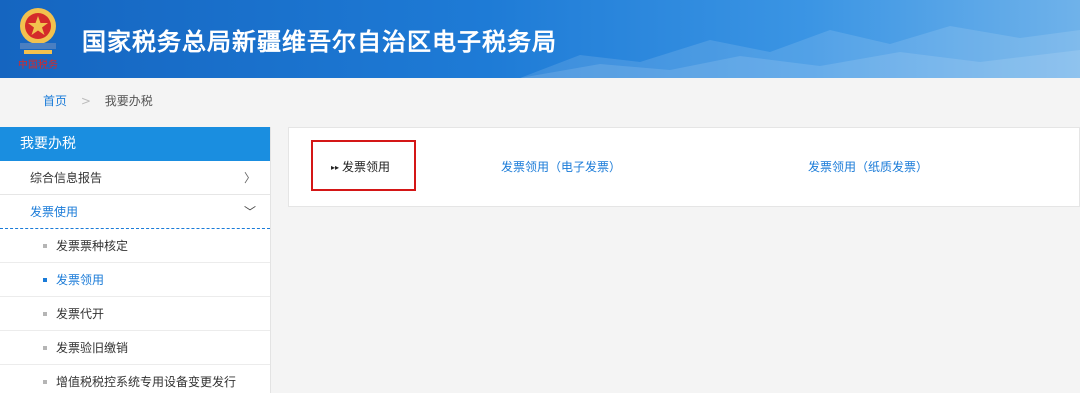 The height and width of the screenshot is (393, 1080). I want to click on sidebar-subitem-tax-control-device-change: 增值税税控系统专用设备变更发行, so click(135, 379).